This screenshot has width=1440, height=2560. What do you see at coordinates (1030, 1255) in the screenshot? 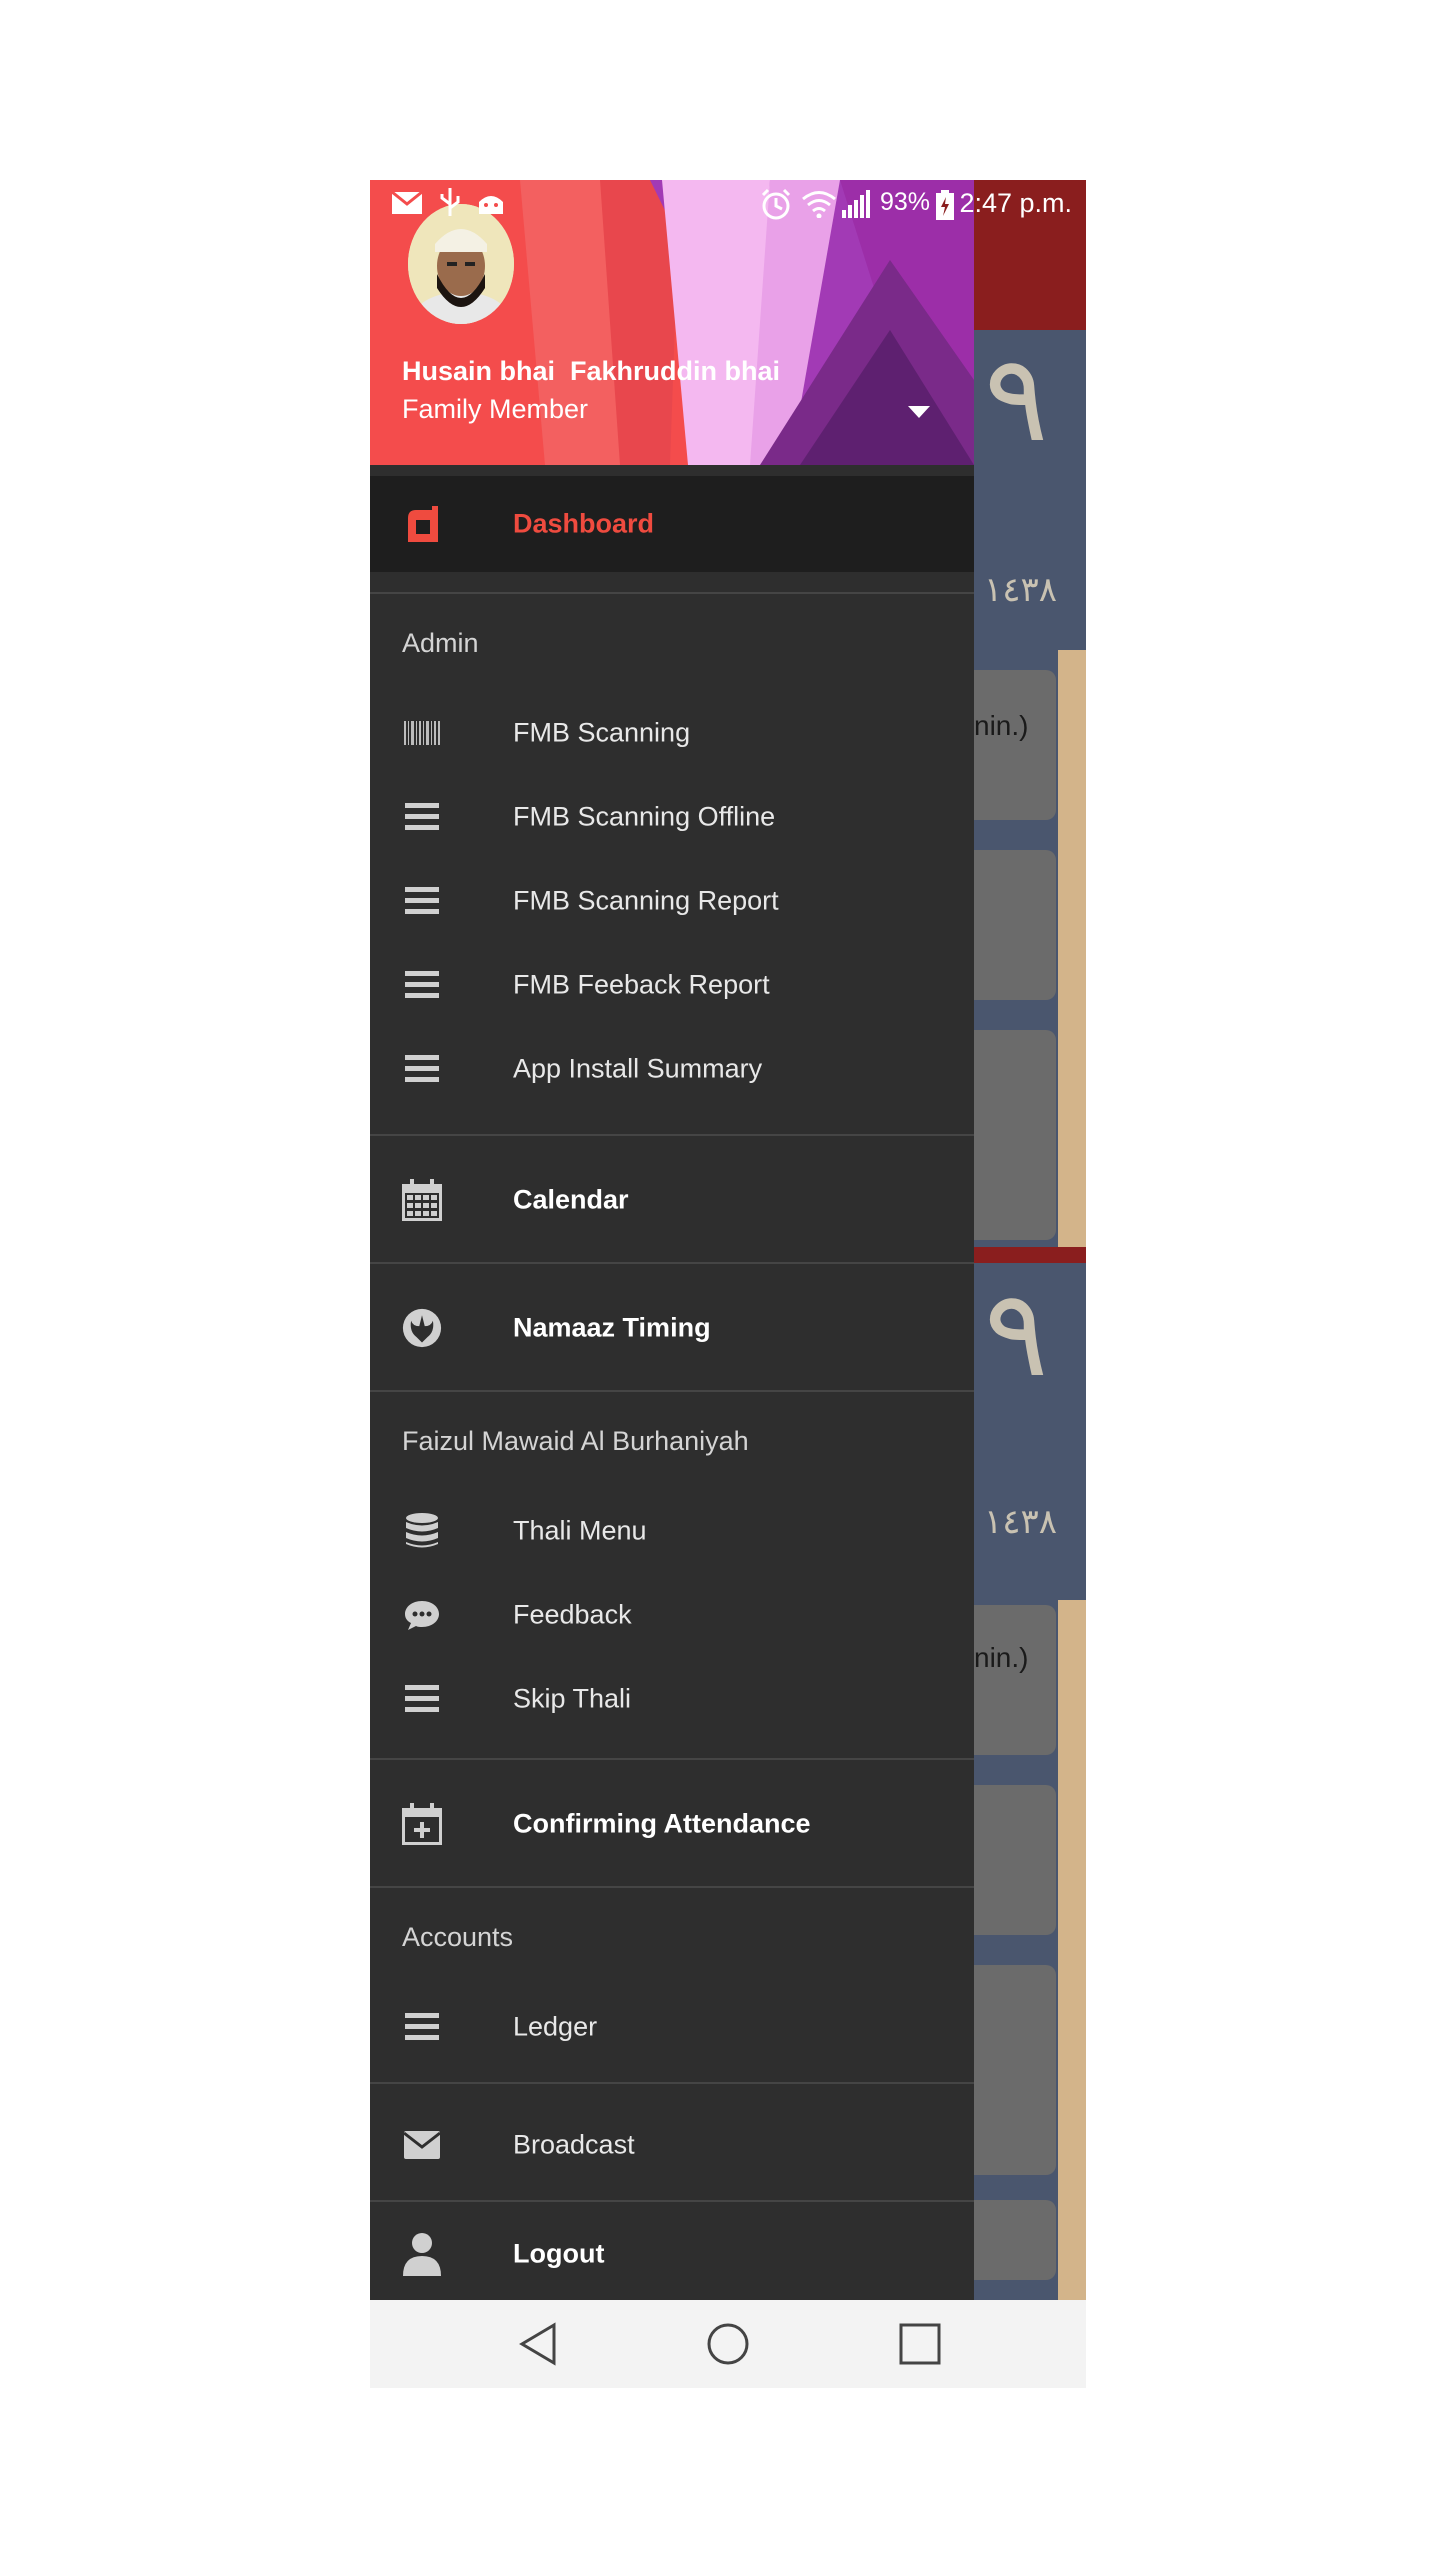
I see `background-separator` at bounding box center [1030, 1255].